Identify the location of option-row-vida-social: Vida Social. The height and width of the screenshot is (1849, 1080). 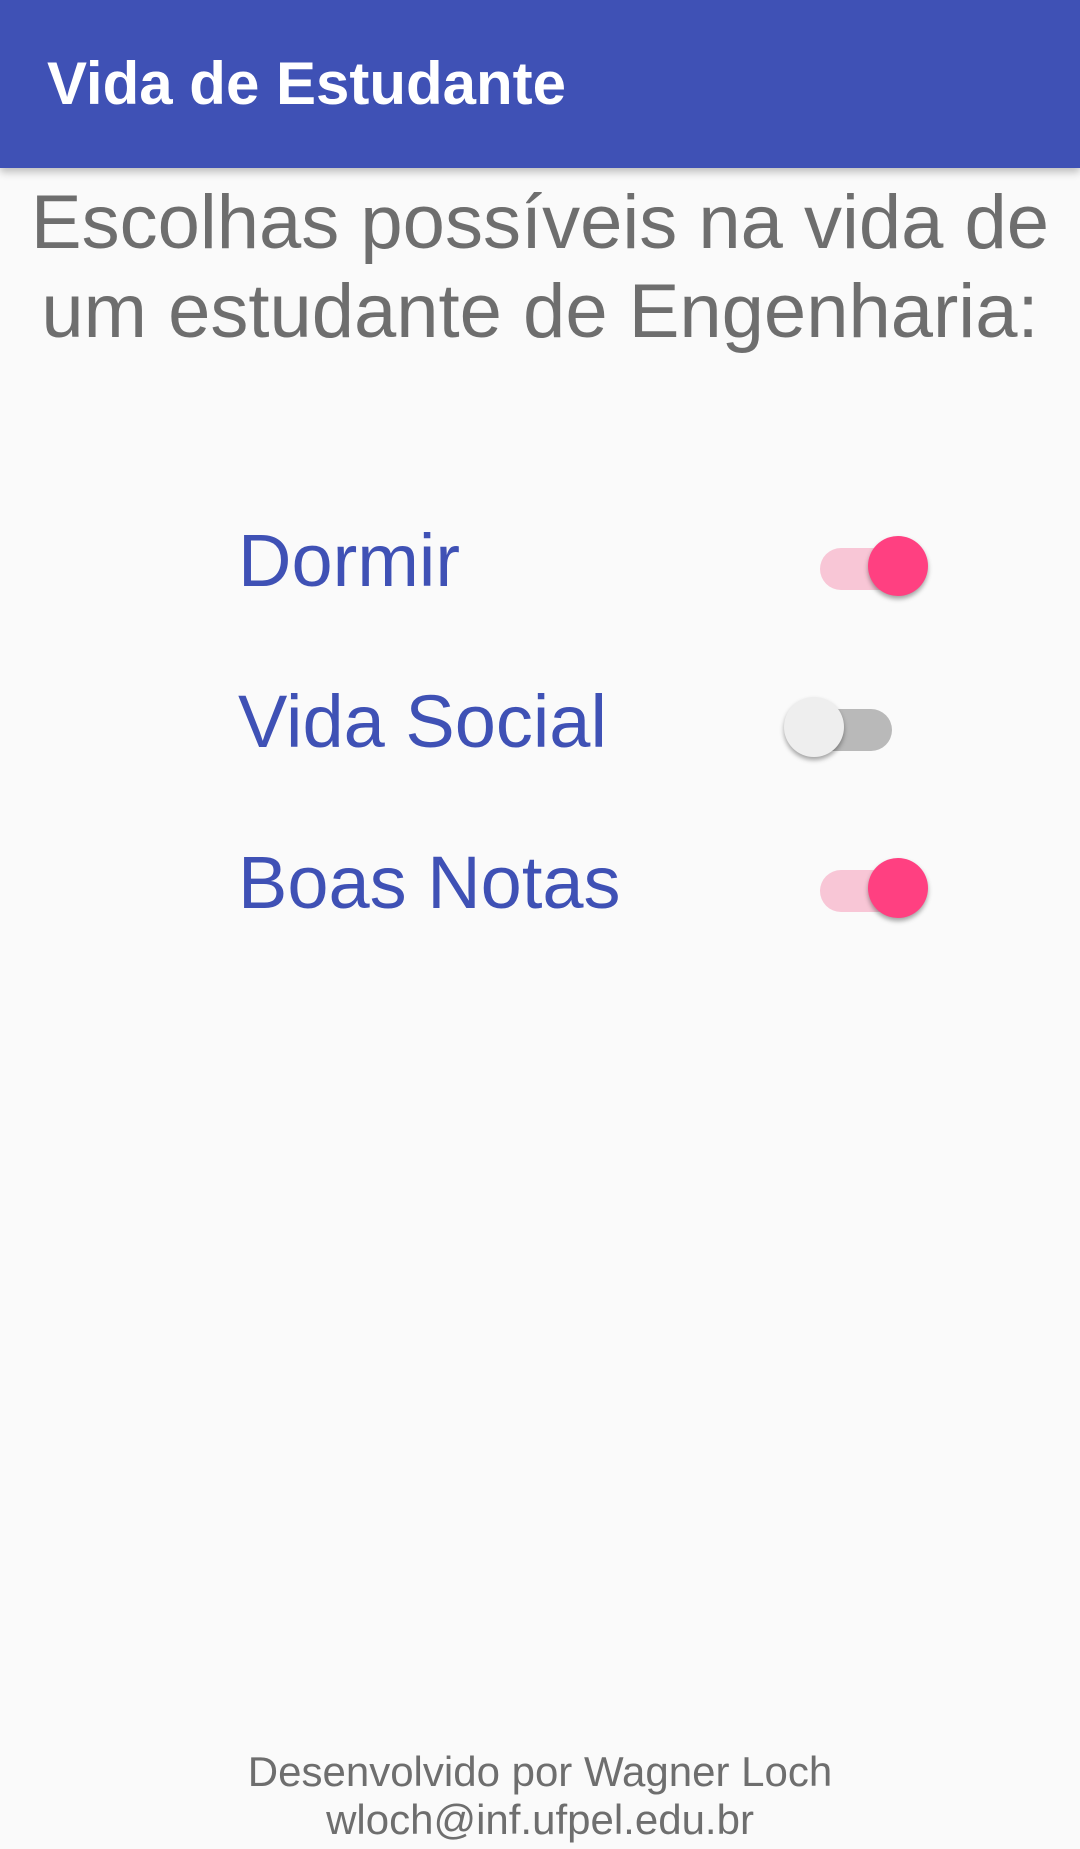
(578, 722).